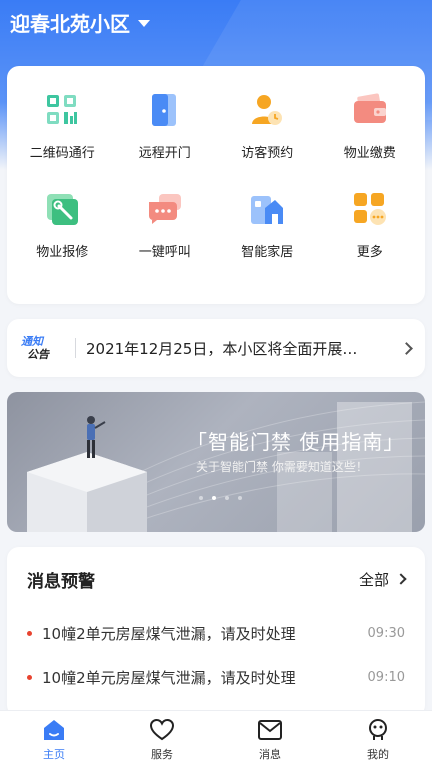 Image resolution: width=432 pixels, height=768 pixels. I want to click on action-label: 访客预约, so click(267, 153).